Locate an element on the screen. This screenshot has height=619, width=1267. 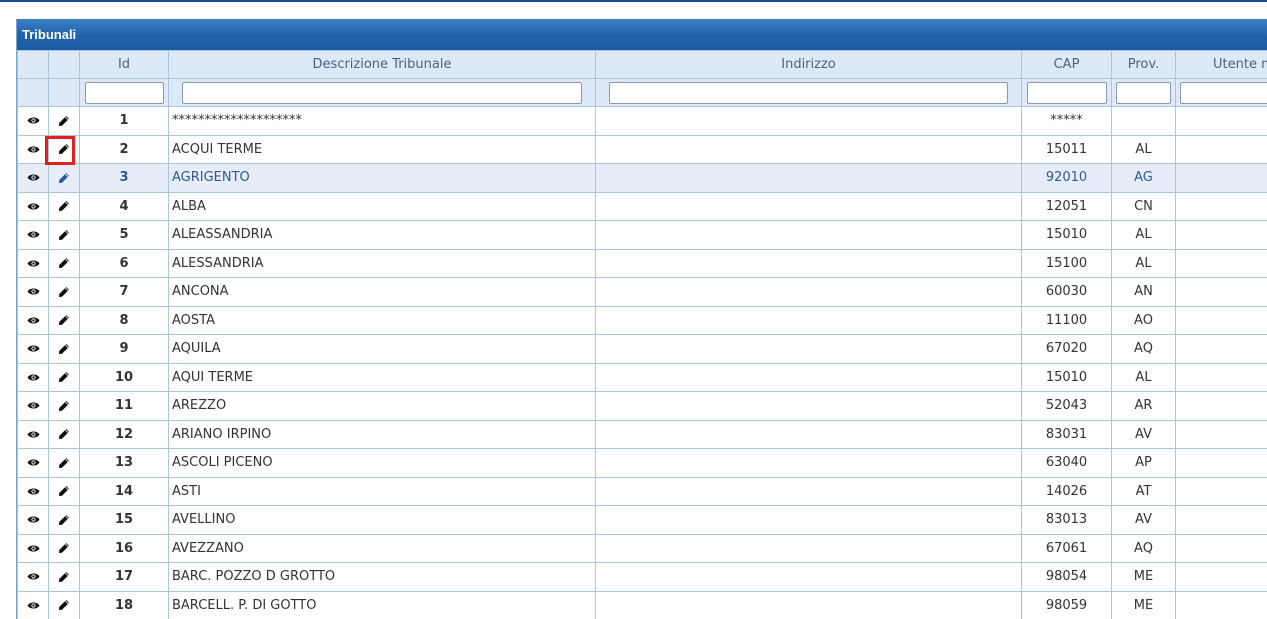
cell-id: 8 is located at coordinates (124, 320).